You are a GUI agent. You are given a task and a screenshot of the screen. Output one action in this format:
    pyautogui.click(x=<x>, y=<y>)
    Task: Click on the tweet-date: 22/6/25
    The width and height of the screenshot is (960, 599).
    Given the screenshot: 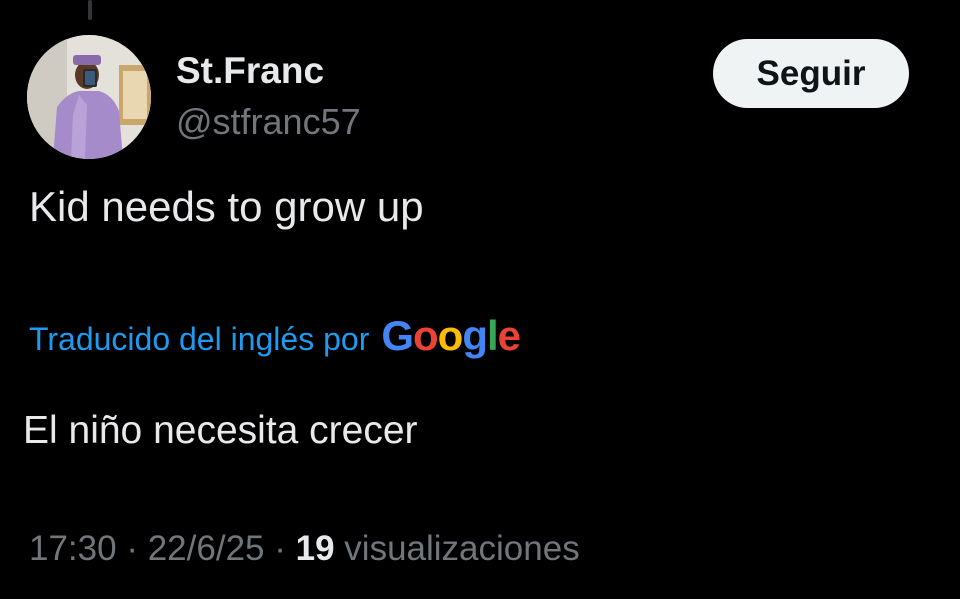 What is the action you would take?
    pyautogui.click(x=206, y=548)
    